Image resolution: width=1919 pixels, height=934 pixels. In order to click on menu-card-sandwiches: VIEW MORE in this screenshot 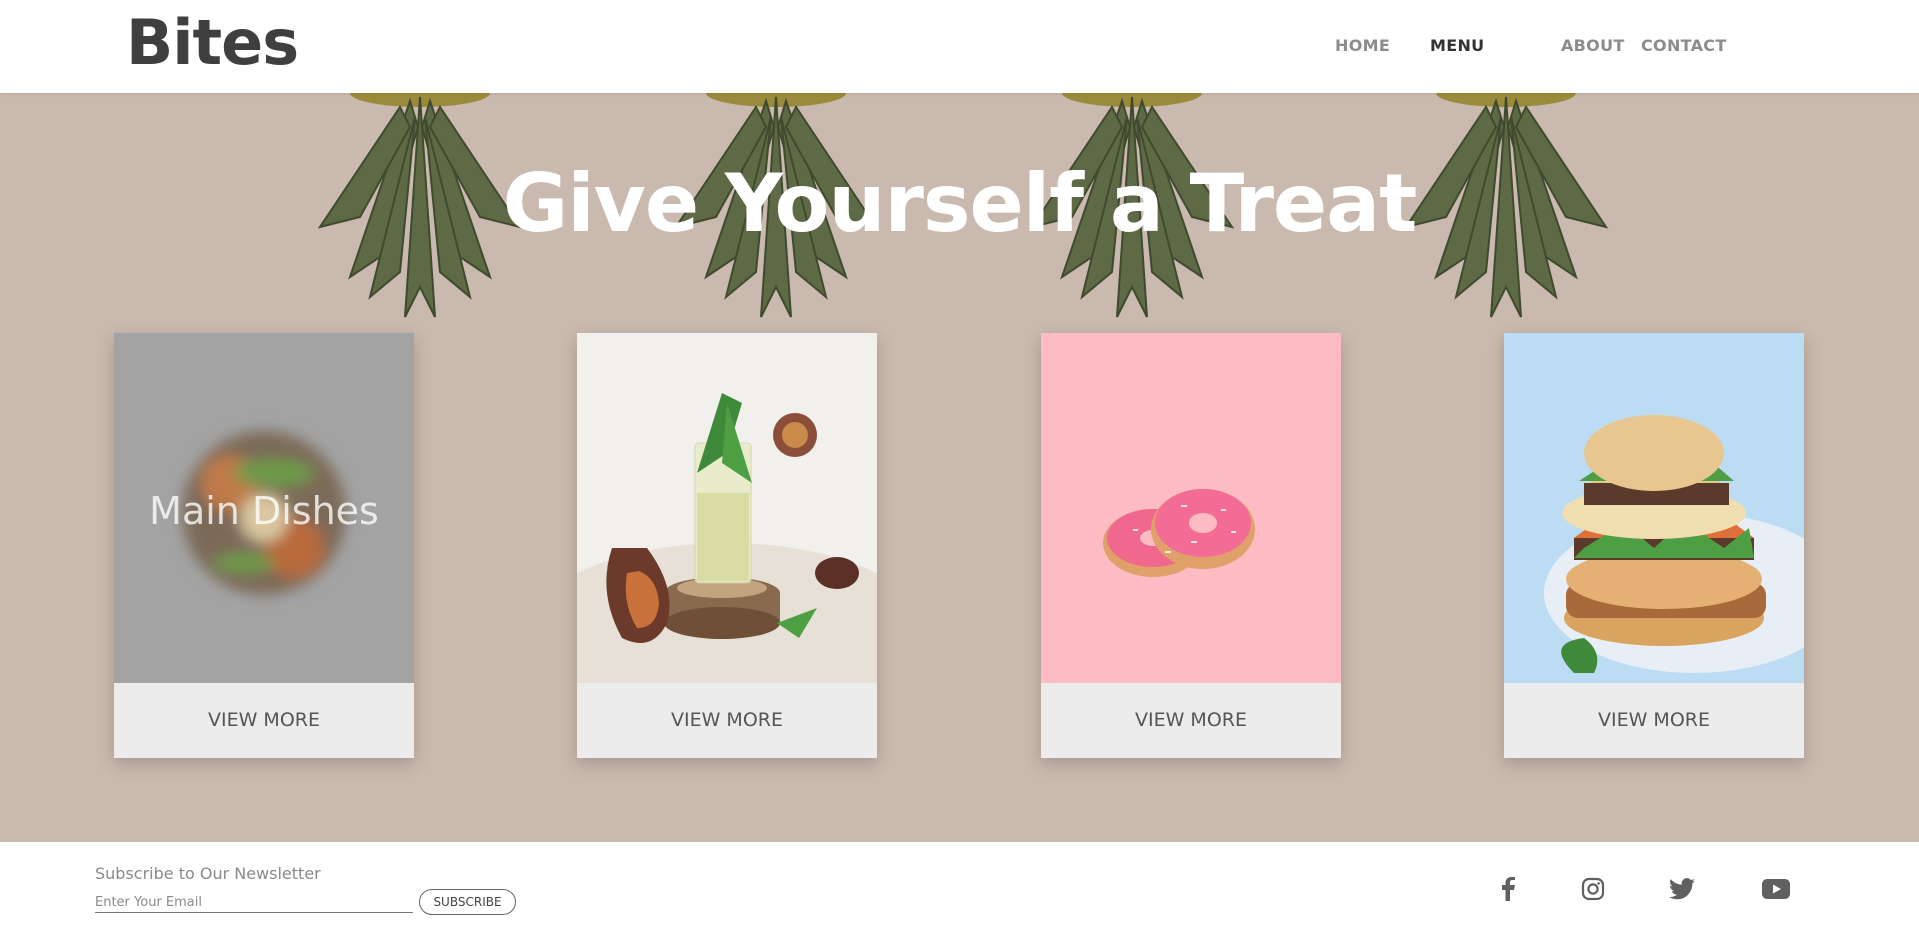, I will do `click(1654, 545)`.